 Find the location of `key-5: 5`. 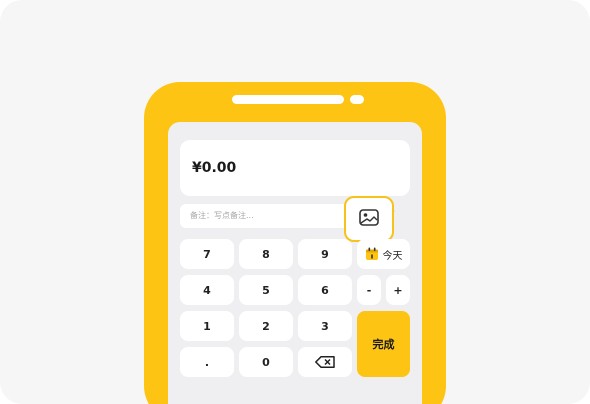

key-5: 5 is located at coordinates (266, 290).